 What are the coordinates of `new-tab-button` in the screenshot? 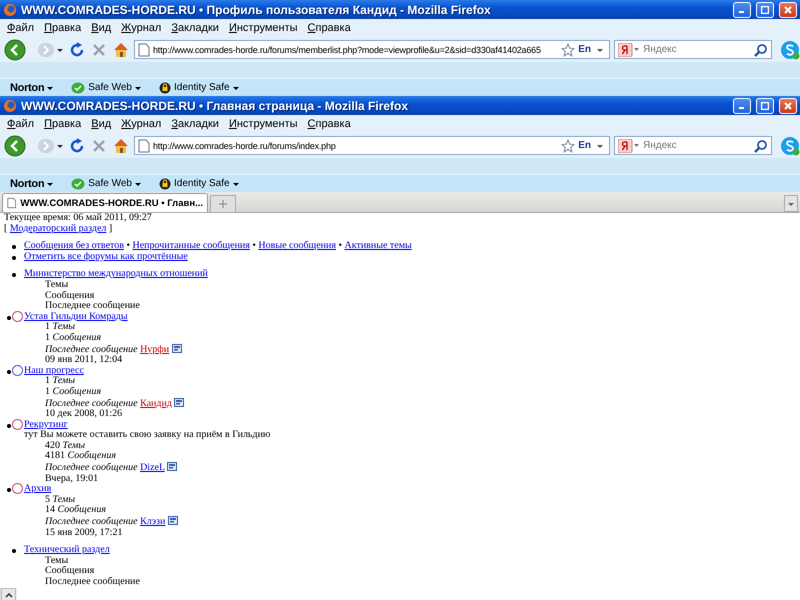 It's located at (223, 203).